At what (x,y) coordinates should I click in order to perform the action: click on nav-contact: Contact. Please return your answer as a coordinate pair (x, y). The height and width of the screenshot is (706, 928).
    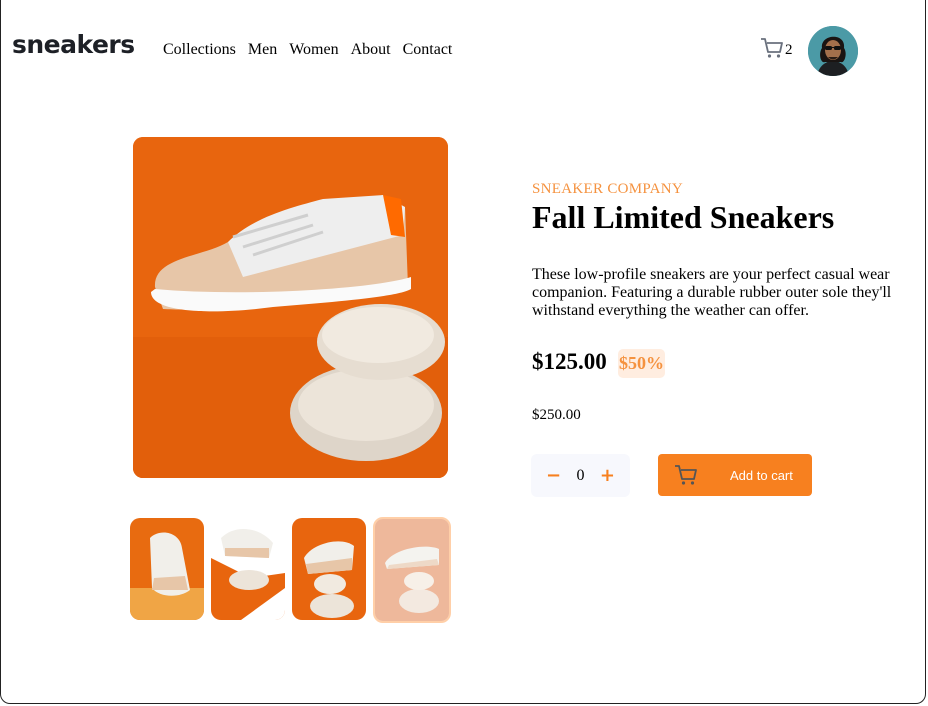
    Looking at the image, I should click on (428, 50).